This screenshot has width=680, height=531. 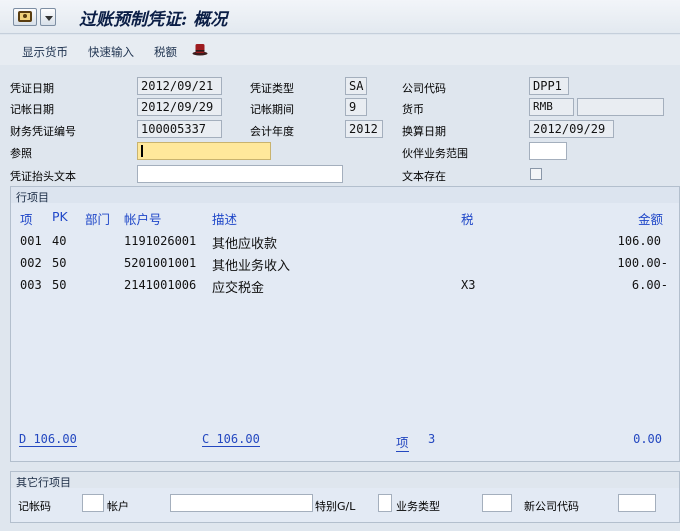 I want to click on credit-total: C 106.00, so click(x=231, y=439).